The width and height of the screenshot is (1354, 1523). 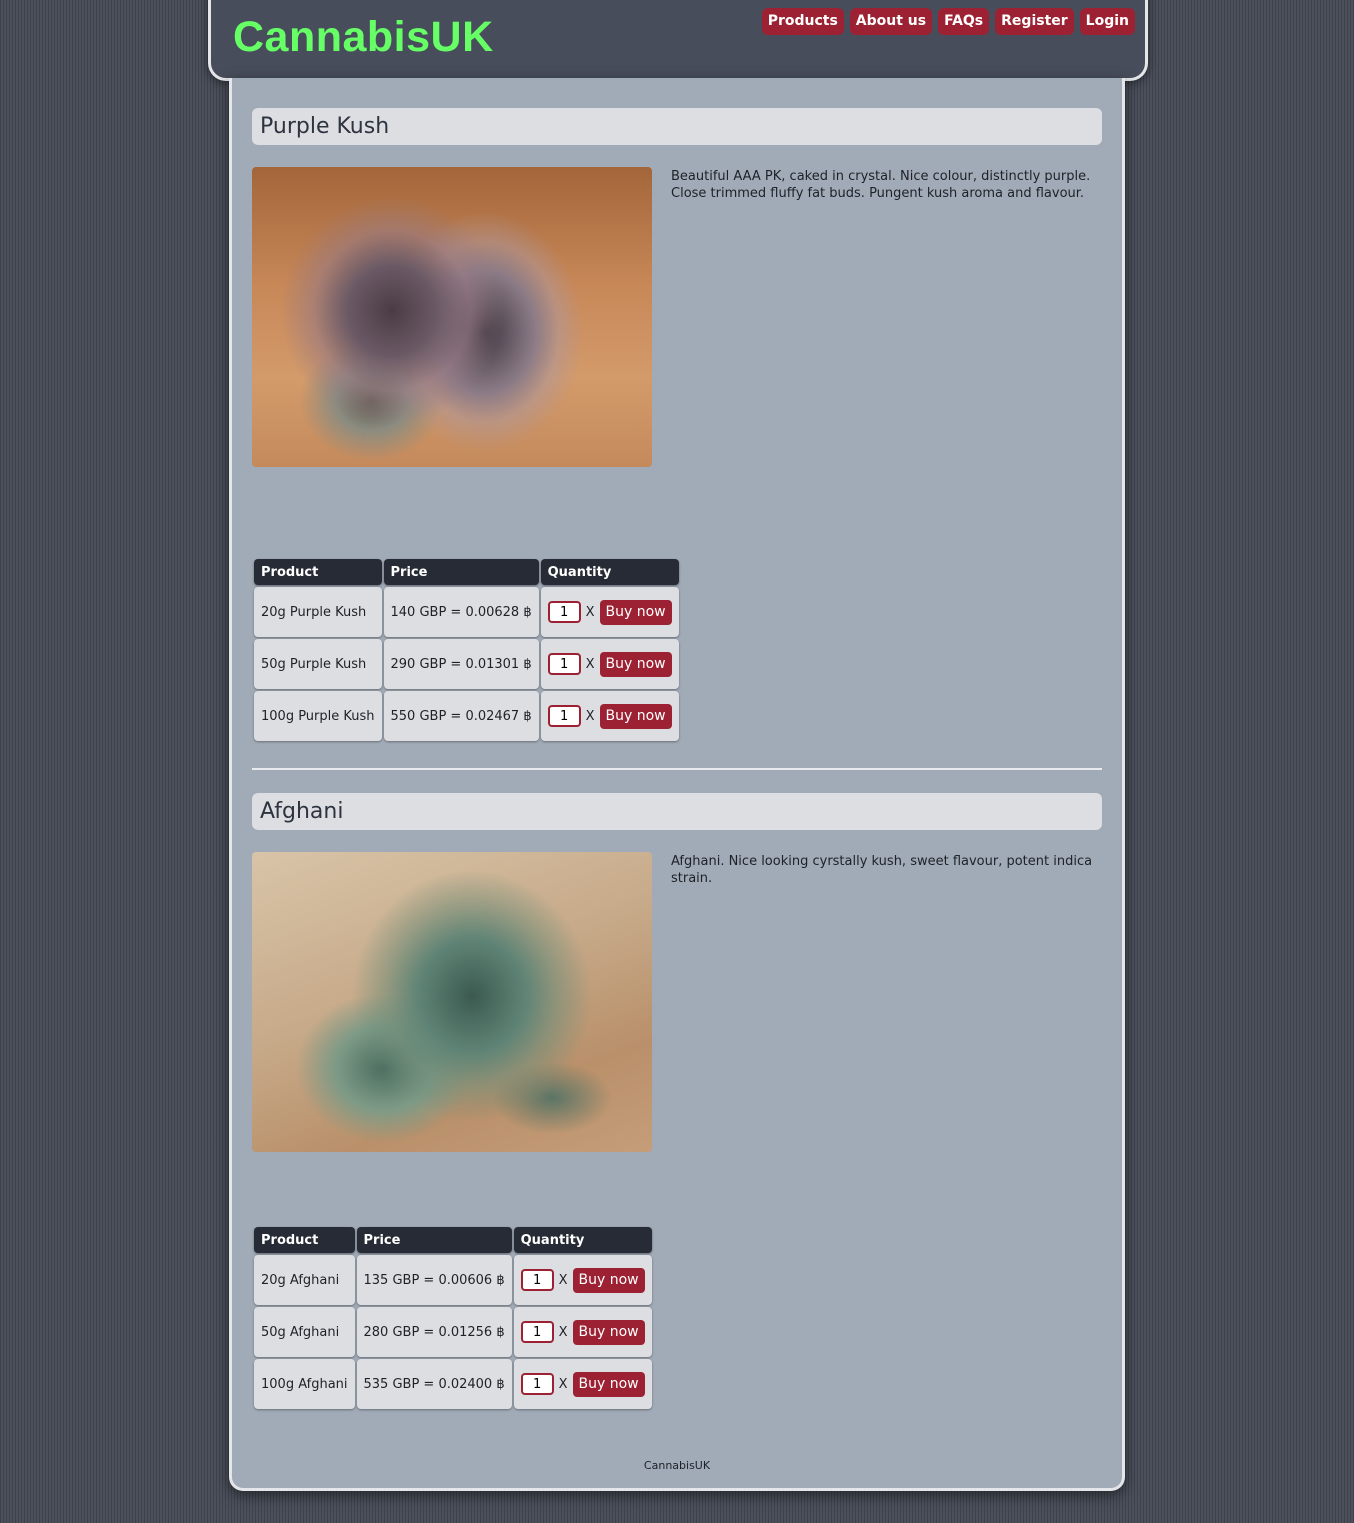 I want to click on site-footer: CannabisUK, so click(x=677, y=1465).